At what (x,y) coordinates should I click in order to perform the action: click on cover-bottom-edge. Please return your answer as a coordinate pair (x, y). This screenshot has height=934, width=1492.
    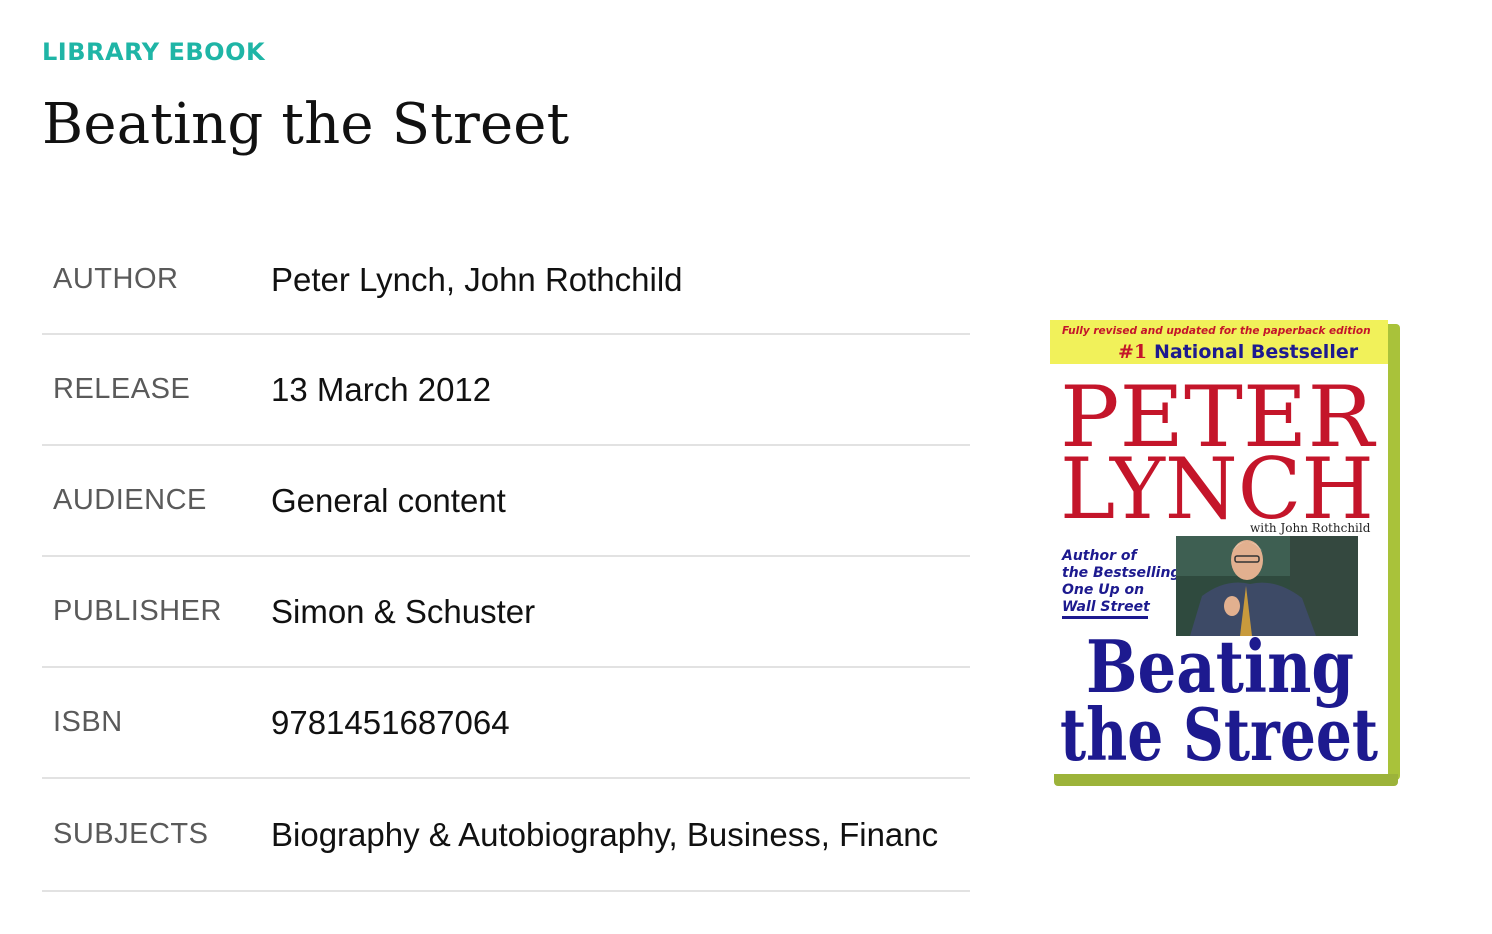
    Looking at the image, I should click on (1226, 780).